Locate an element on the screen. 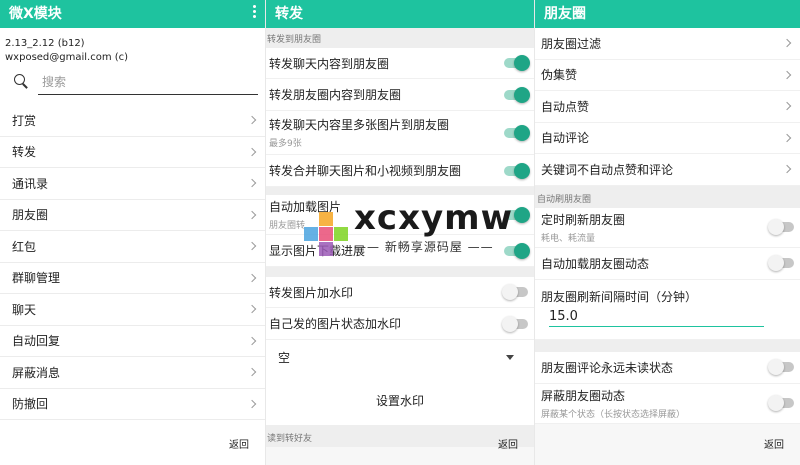  section-header: 转发到朋友圈 is located at coordinates (400, 38).